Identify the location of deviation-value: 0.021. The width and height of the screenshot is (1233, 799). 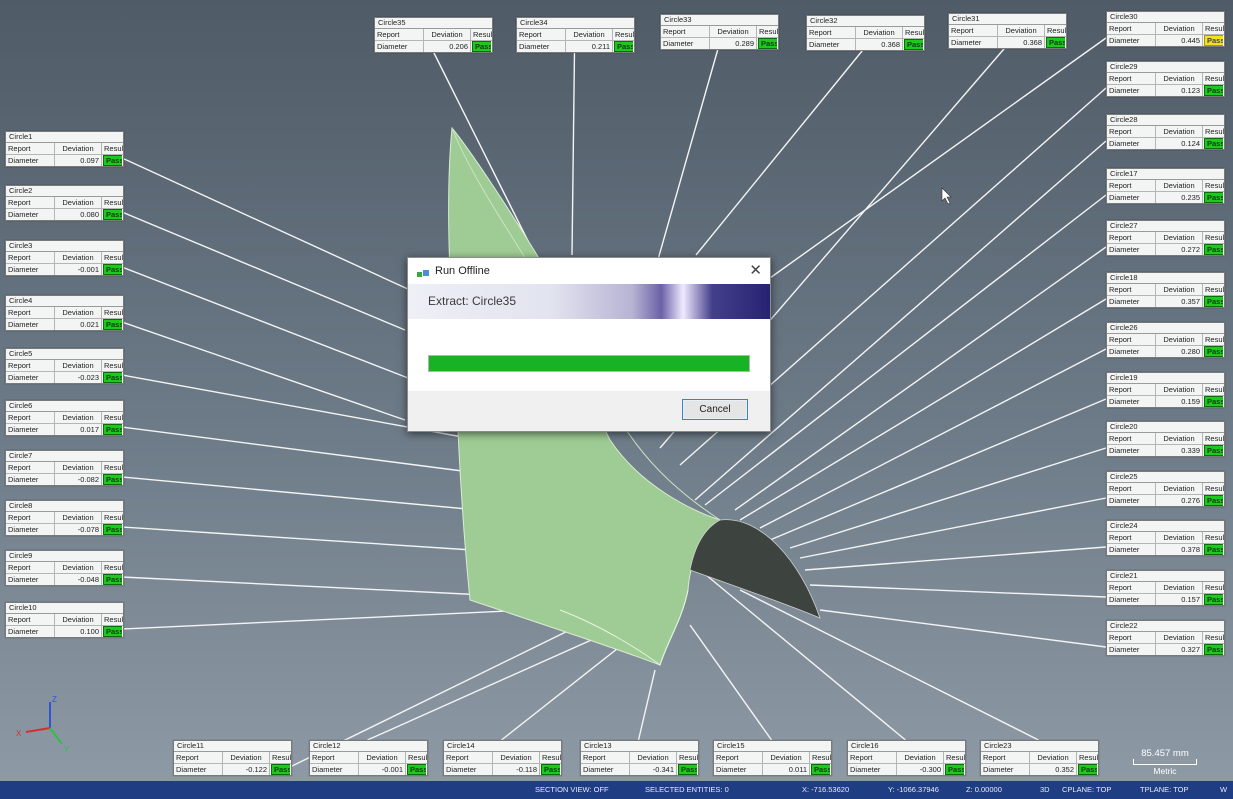
(78, 324).